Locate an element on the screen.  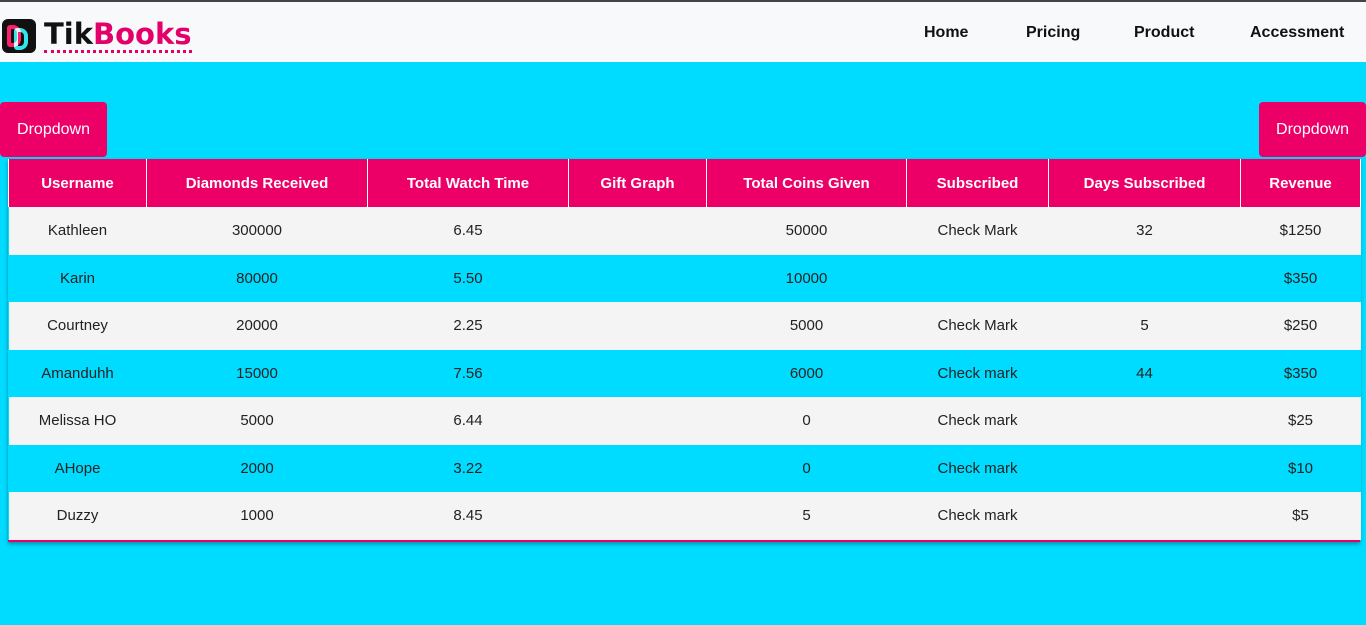
nav-link-accessment: Accessment is located at coordinates (1297, 33).